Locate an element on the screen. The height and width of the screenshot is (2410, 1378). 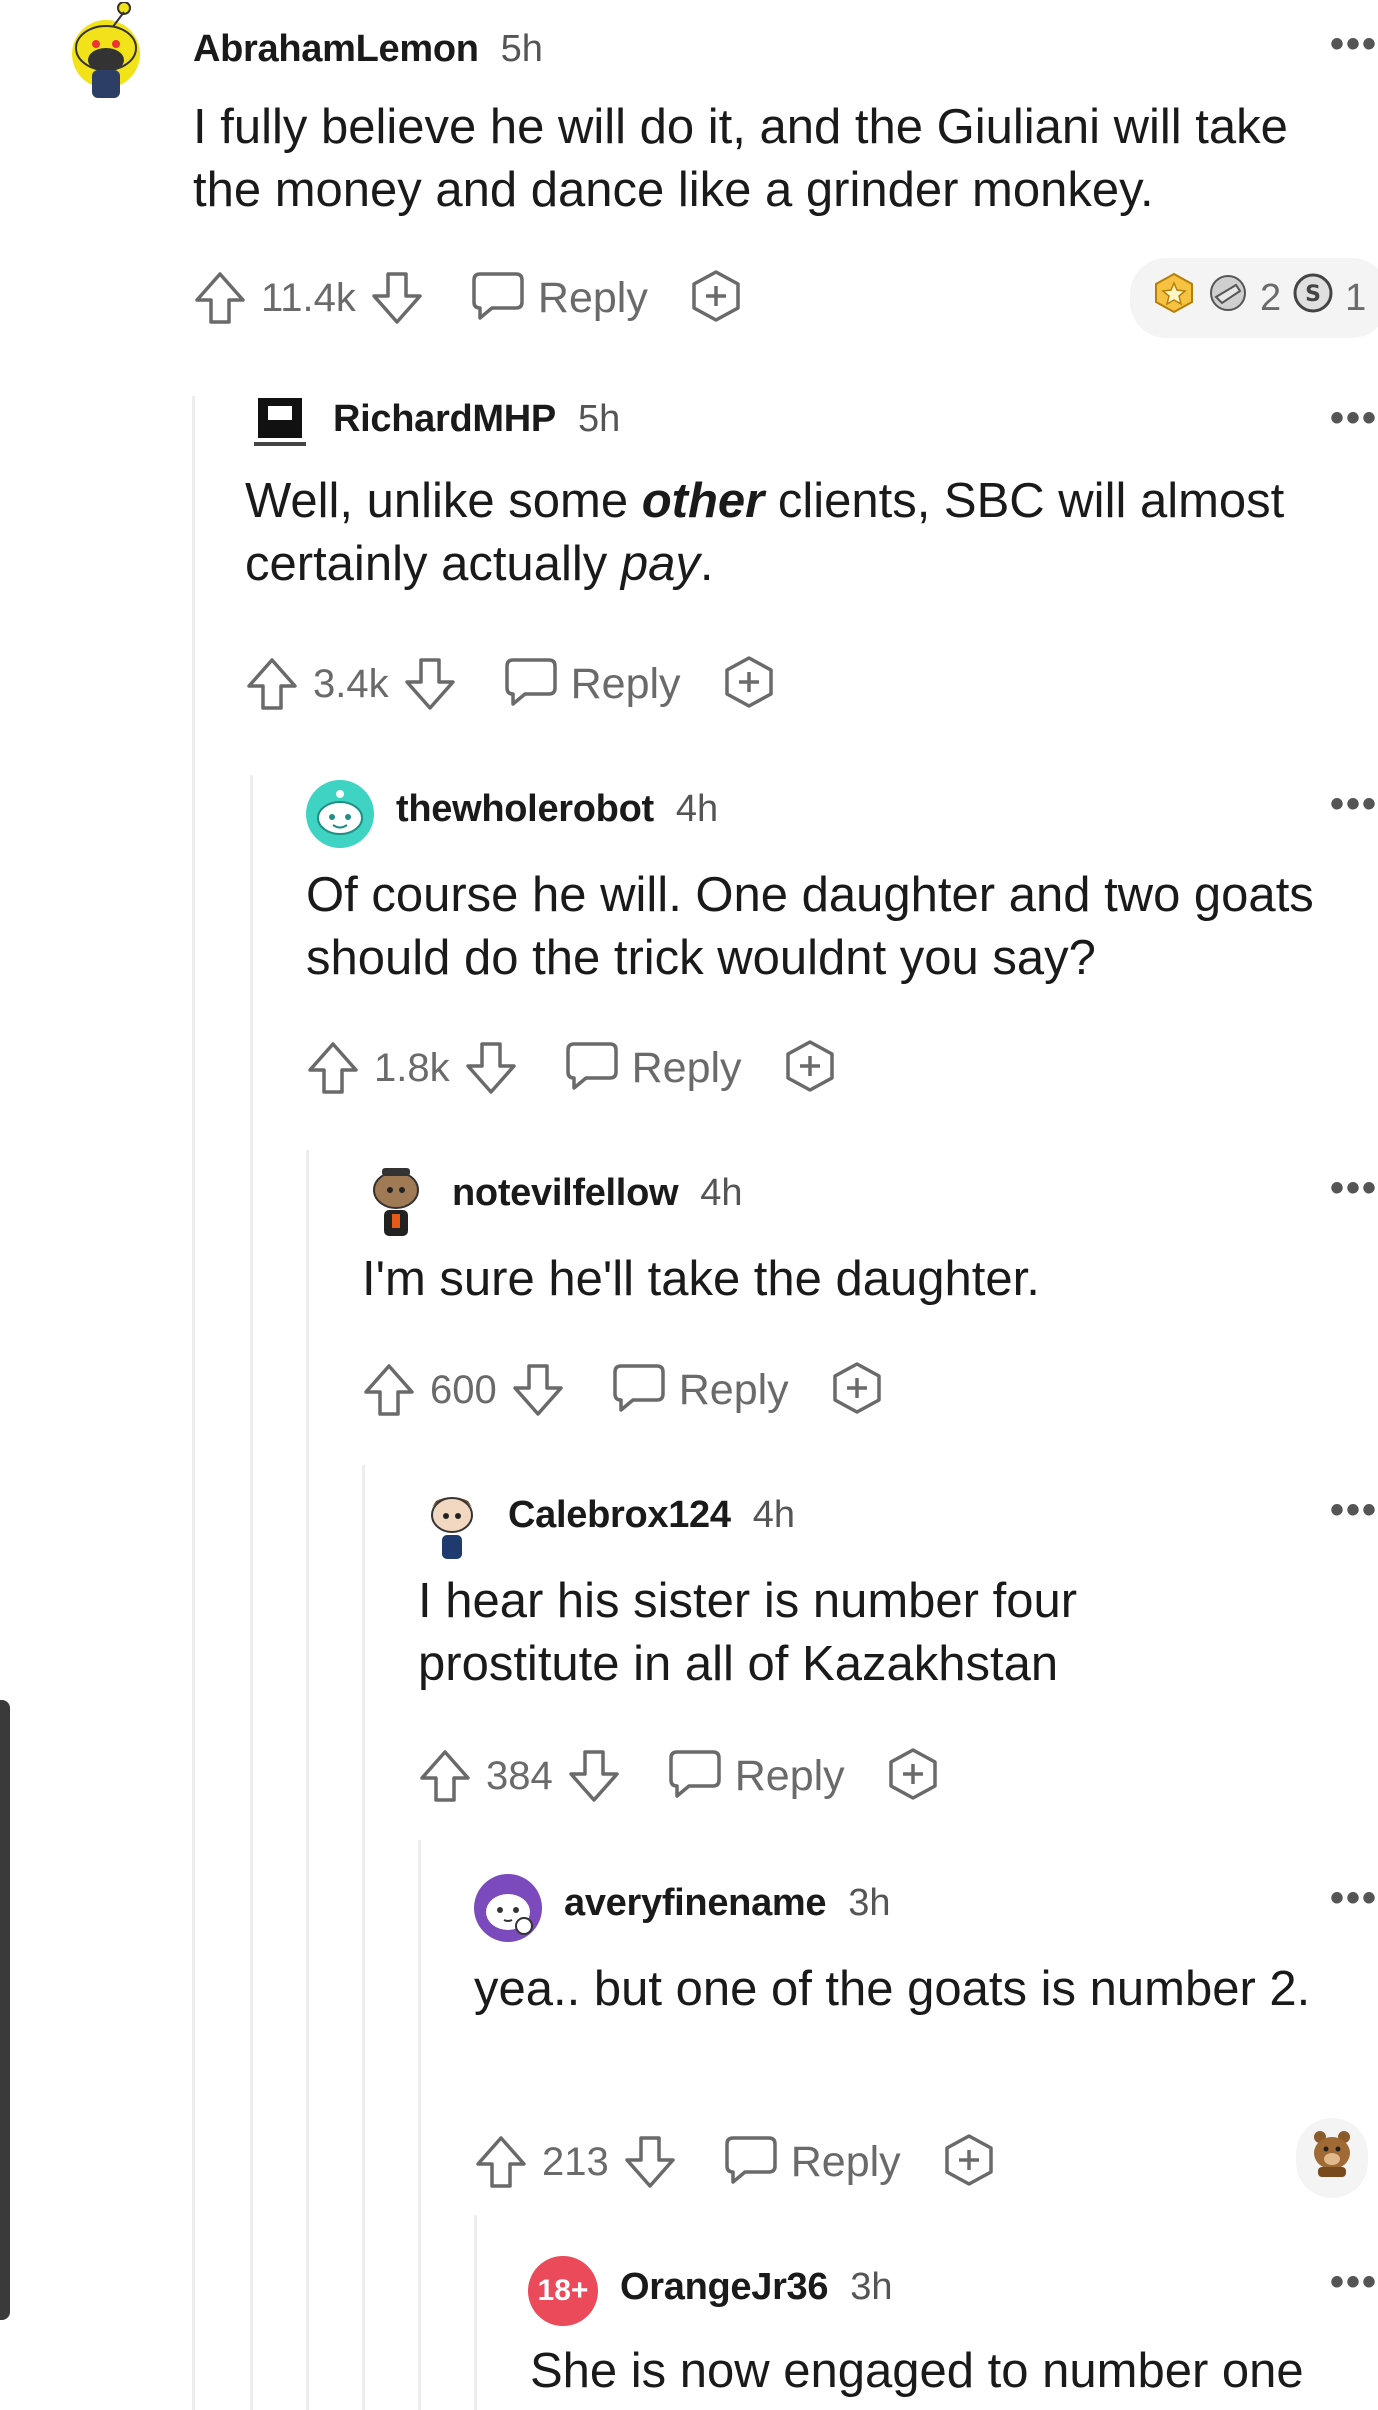
vote-count: 600 is located at coordinates (463, 1389).